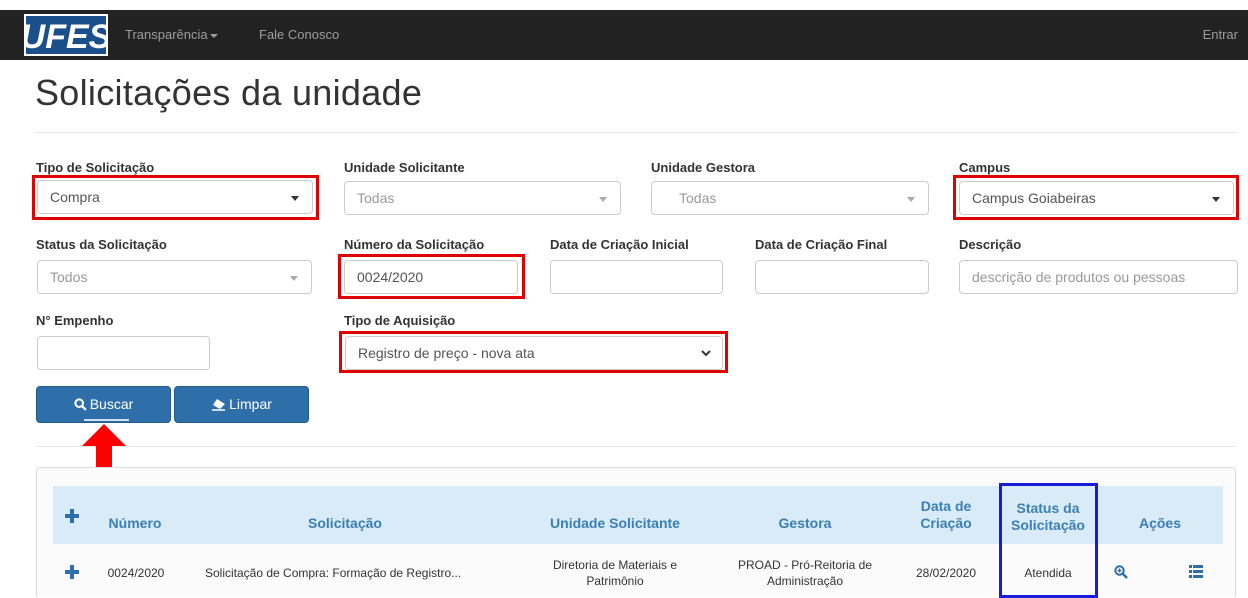  What do you see at coordinates (842, 277) in the screenshot?
I see `data-final-input` at bounding box center [842, 277].